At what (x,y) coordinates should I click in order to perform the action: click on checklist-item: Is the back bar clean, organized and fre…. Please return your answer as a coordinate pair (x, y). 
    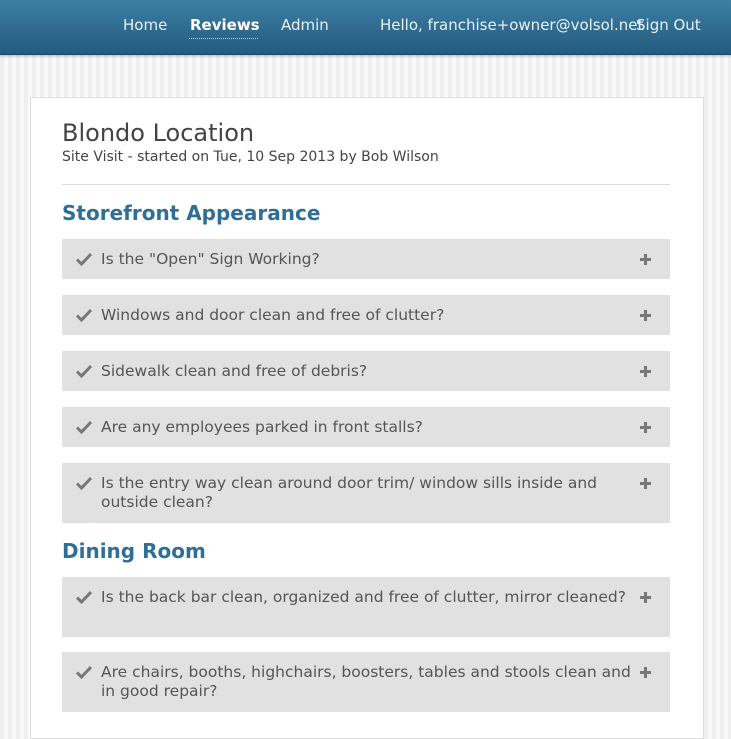
    Looking at the image, I should click on (366, 607).